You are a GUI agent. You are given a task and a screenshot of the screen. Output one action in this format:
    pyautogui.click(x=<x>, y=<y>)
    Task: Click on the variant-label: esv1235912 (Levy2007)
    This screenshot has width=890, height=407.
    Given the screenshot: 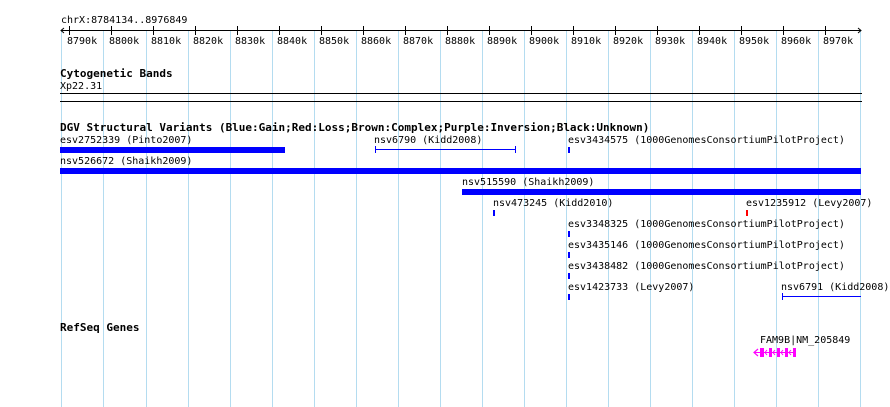 What is the action you would take?
    pyautogui.click(x=809, y=203)
    